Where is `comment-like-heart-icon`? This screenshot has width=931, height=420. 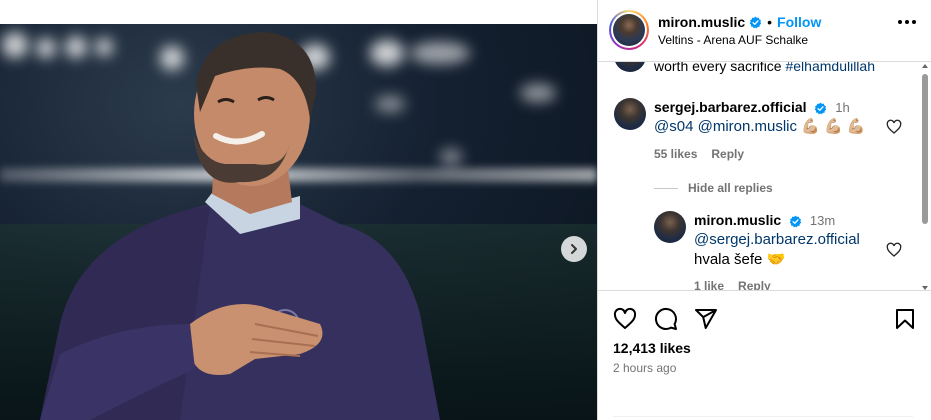 comment-like-heart-icon is located at coordinates (894, 127).